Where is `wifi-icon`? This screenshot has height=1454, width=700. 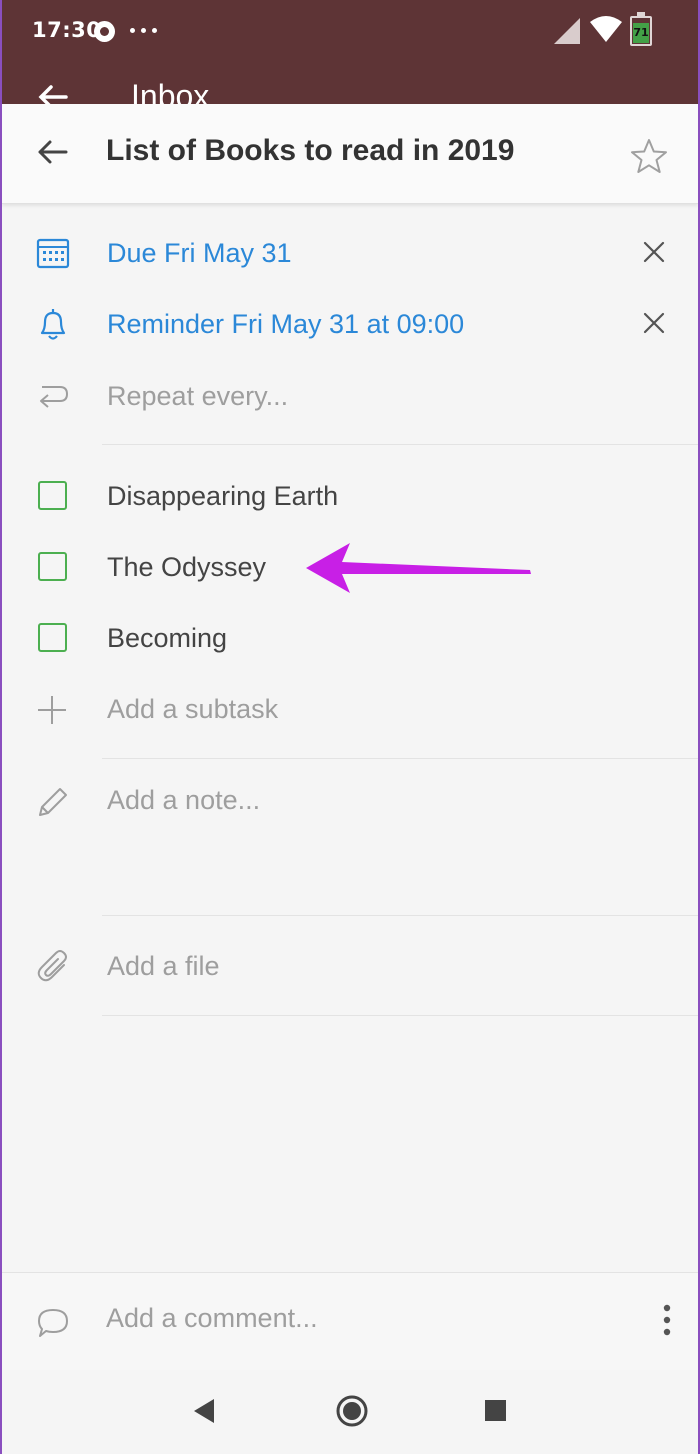
wifi-icon is located at coordinates (606, 29).